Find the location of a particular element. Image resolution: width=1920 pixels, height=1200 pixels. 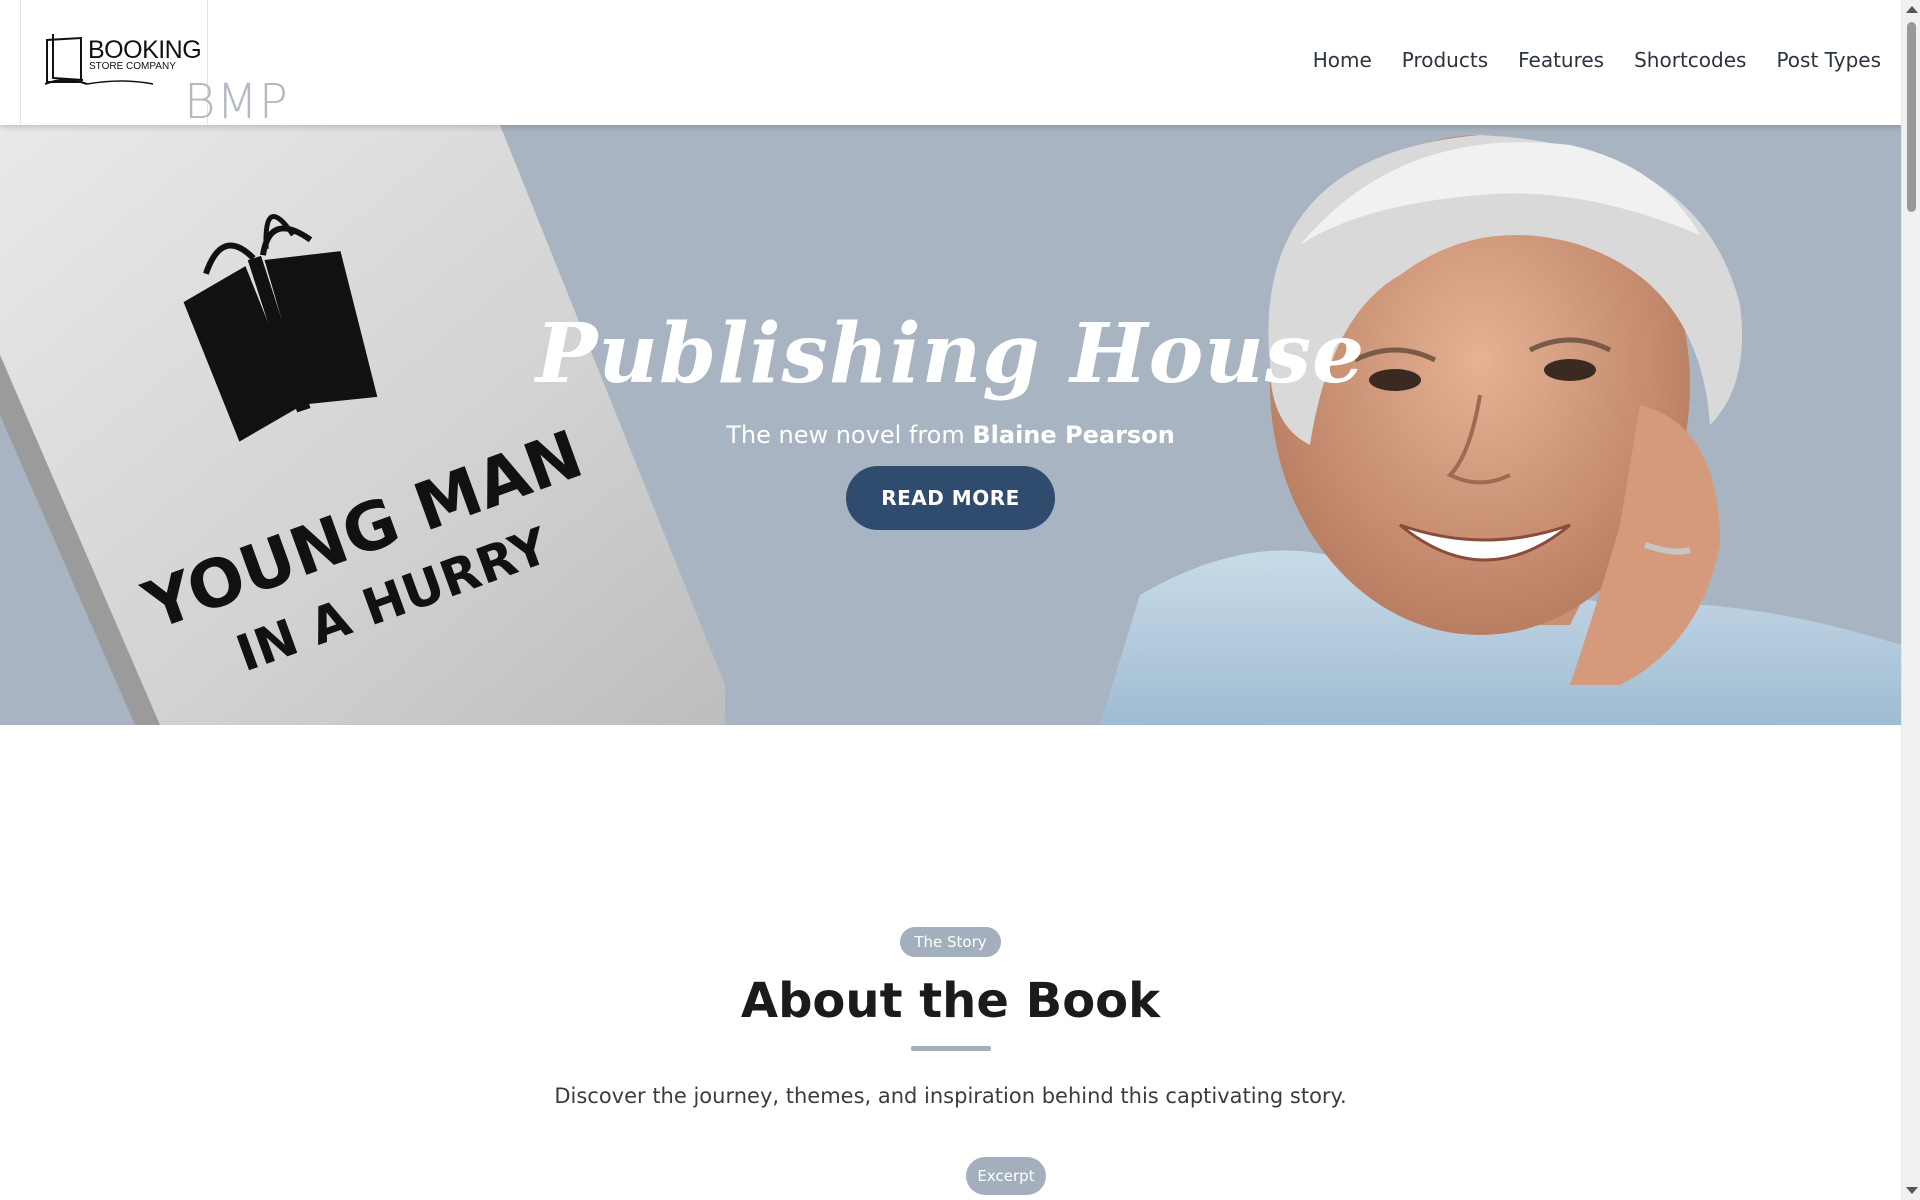

scroll-thumb is located at coordinates (1911, 117).